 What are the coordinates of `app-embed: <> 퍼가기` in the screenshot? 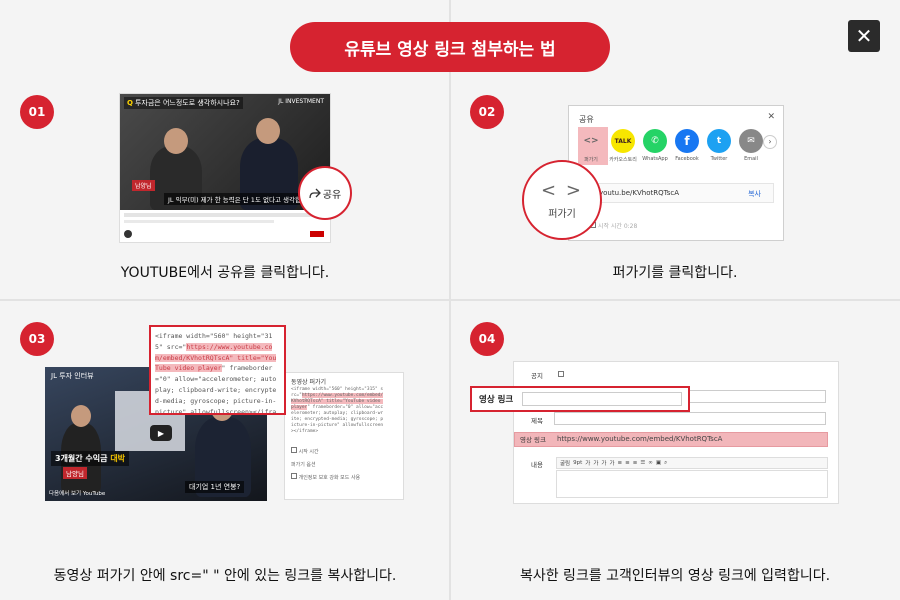 It's located at (591, 146).